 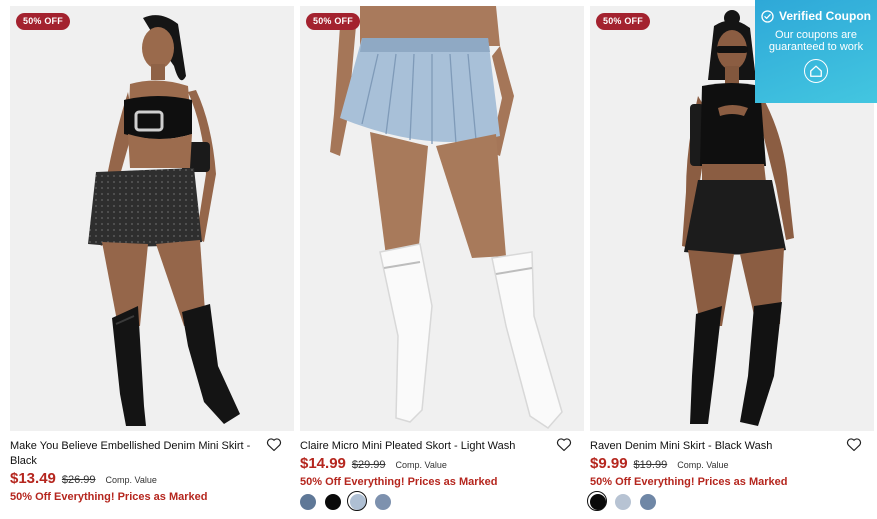 I want to click on tag-icon, so click(x=816, y=71).